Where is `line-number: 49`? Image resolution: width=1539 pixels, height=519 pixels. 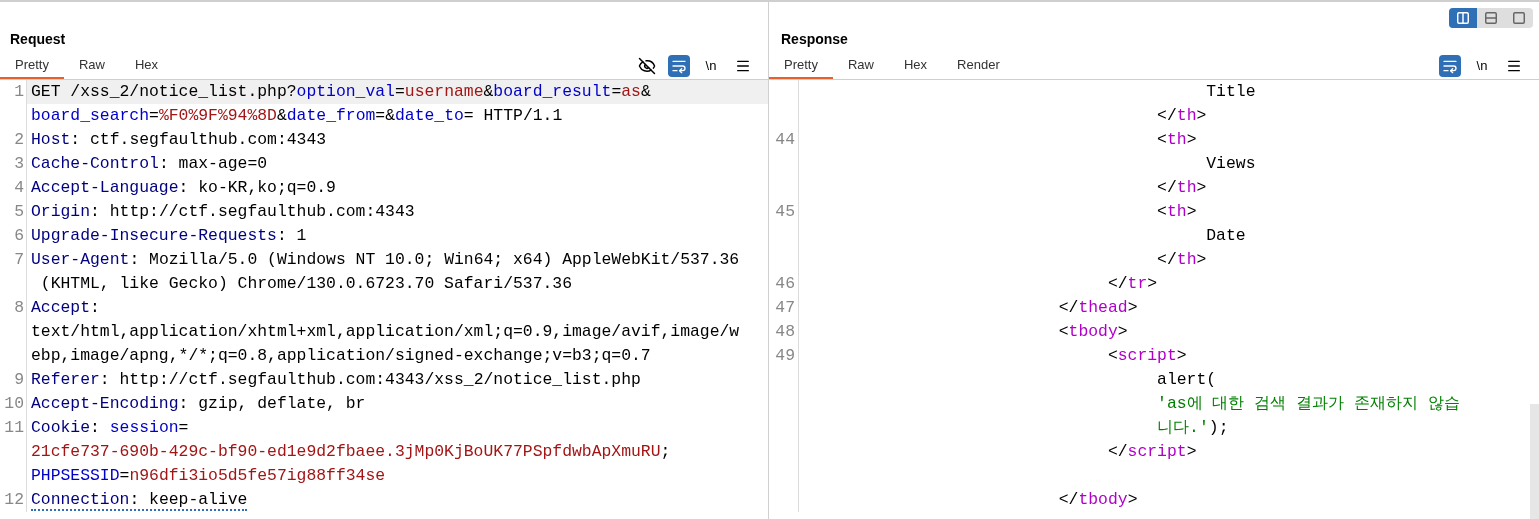
line-number: 49 is located at coordinates (785, 355).